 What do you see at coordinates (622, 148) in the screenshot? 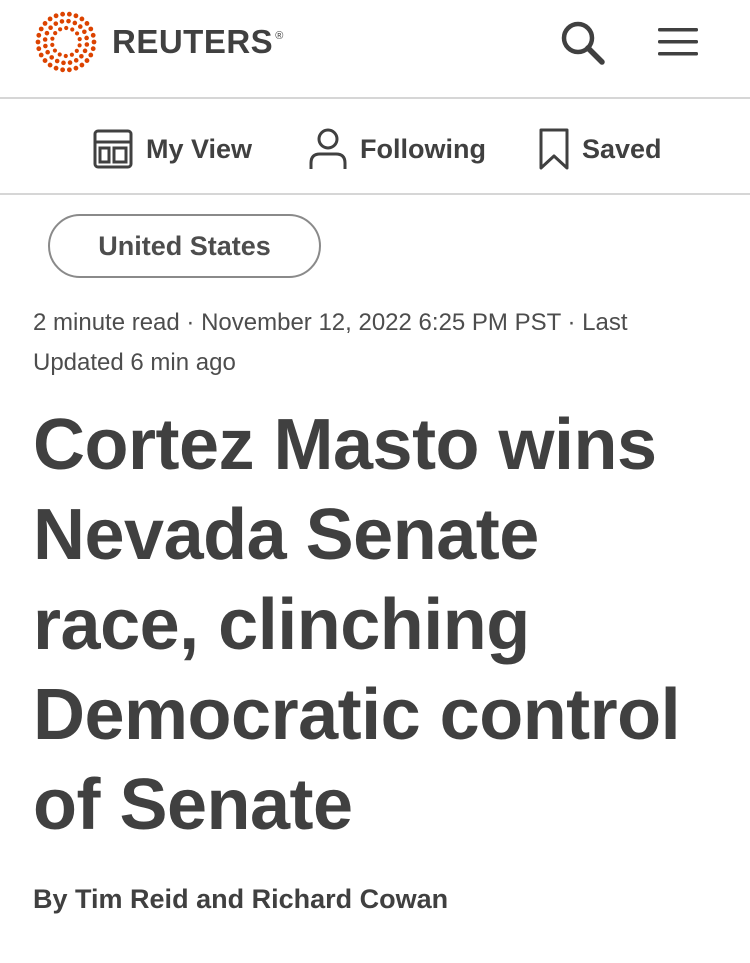
I see `nav-saved-label: Saved` at bounding box center [622, 148].